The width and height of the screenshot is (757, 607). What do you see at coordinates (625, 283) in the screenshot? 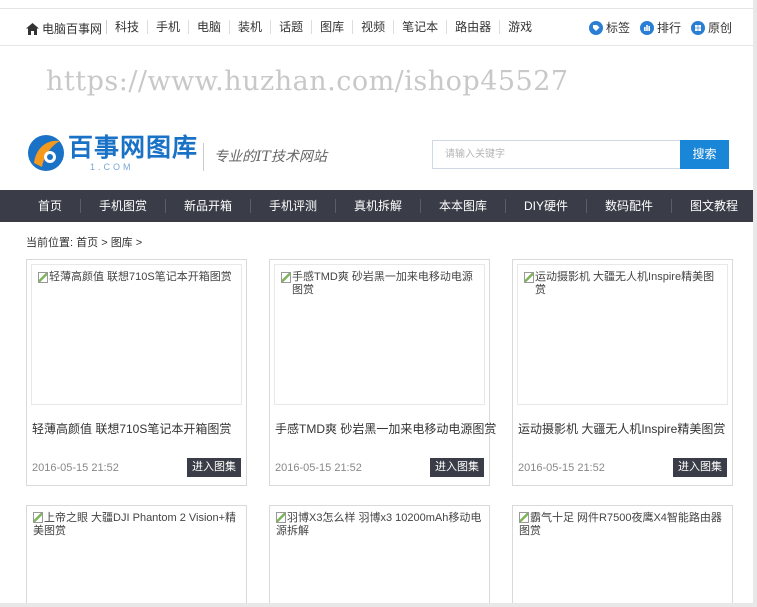
I see `thumbnail-alt-text: 运动摄影机 大疆无人机Inspire精美图赏` at bounding box center [625, 283].